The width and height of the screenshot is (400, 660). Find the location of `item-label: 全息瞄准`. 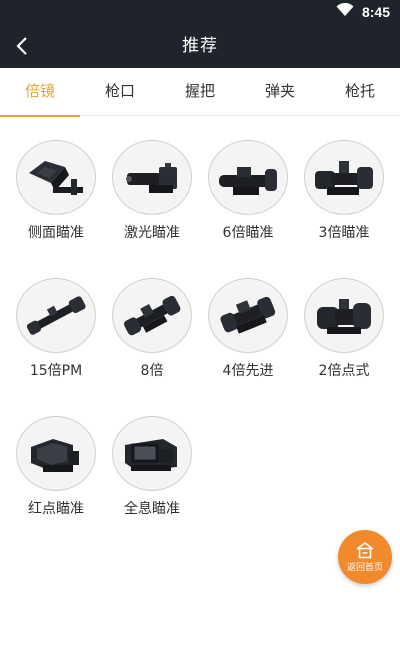

item-label: 全息瞄准 is located at coordinates (152, 509).